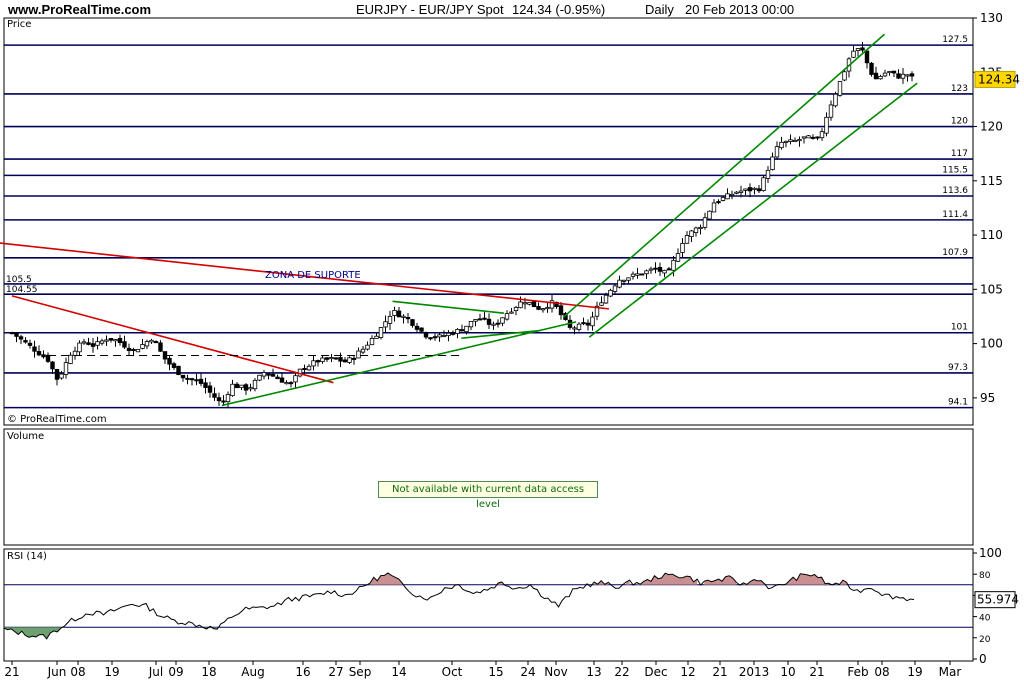 This screenshot has width=1024, height=680. What do you see at coordinates (313, 275) in the screenshot?
I see `support-zone-label: ZONA DE SUPORTE` at bounding box center [313, 275].